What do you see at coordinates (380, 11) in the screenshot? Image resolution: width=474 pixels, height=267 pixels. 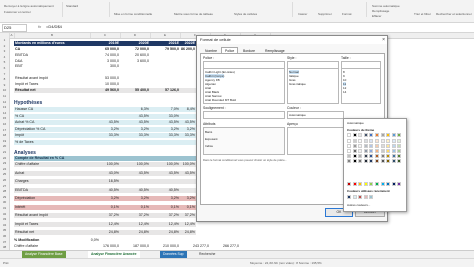 I see `ribbon-fill: Remplissage` at bounding box center [380, 11].